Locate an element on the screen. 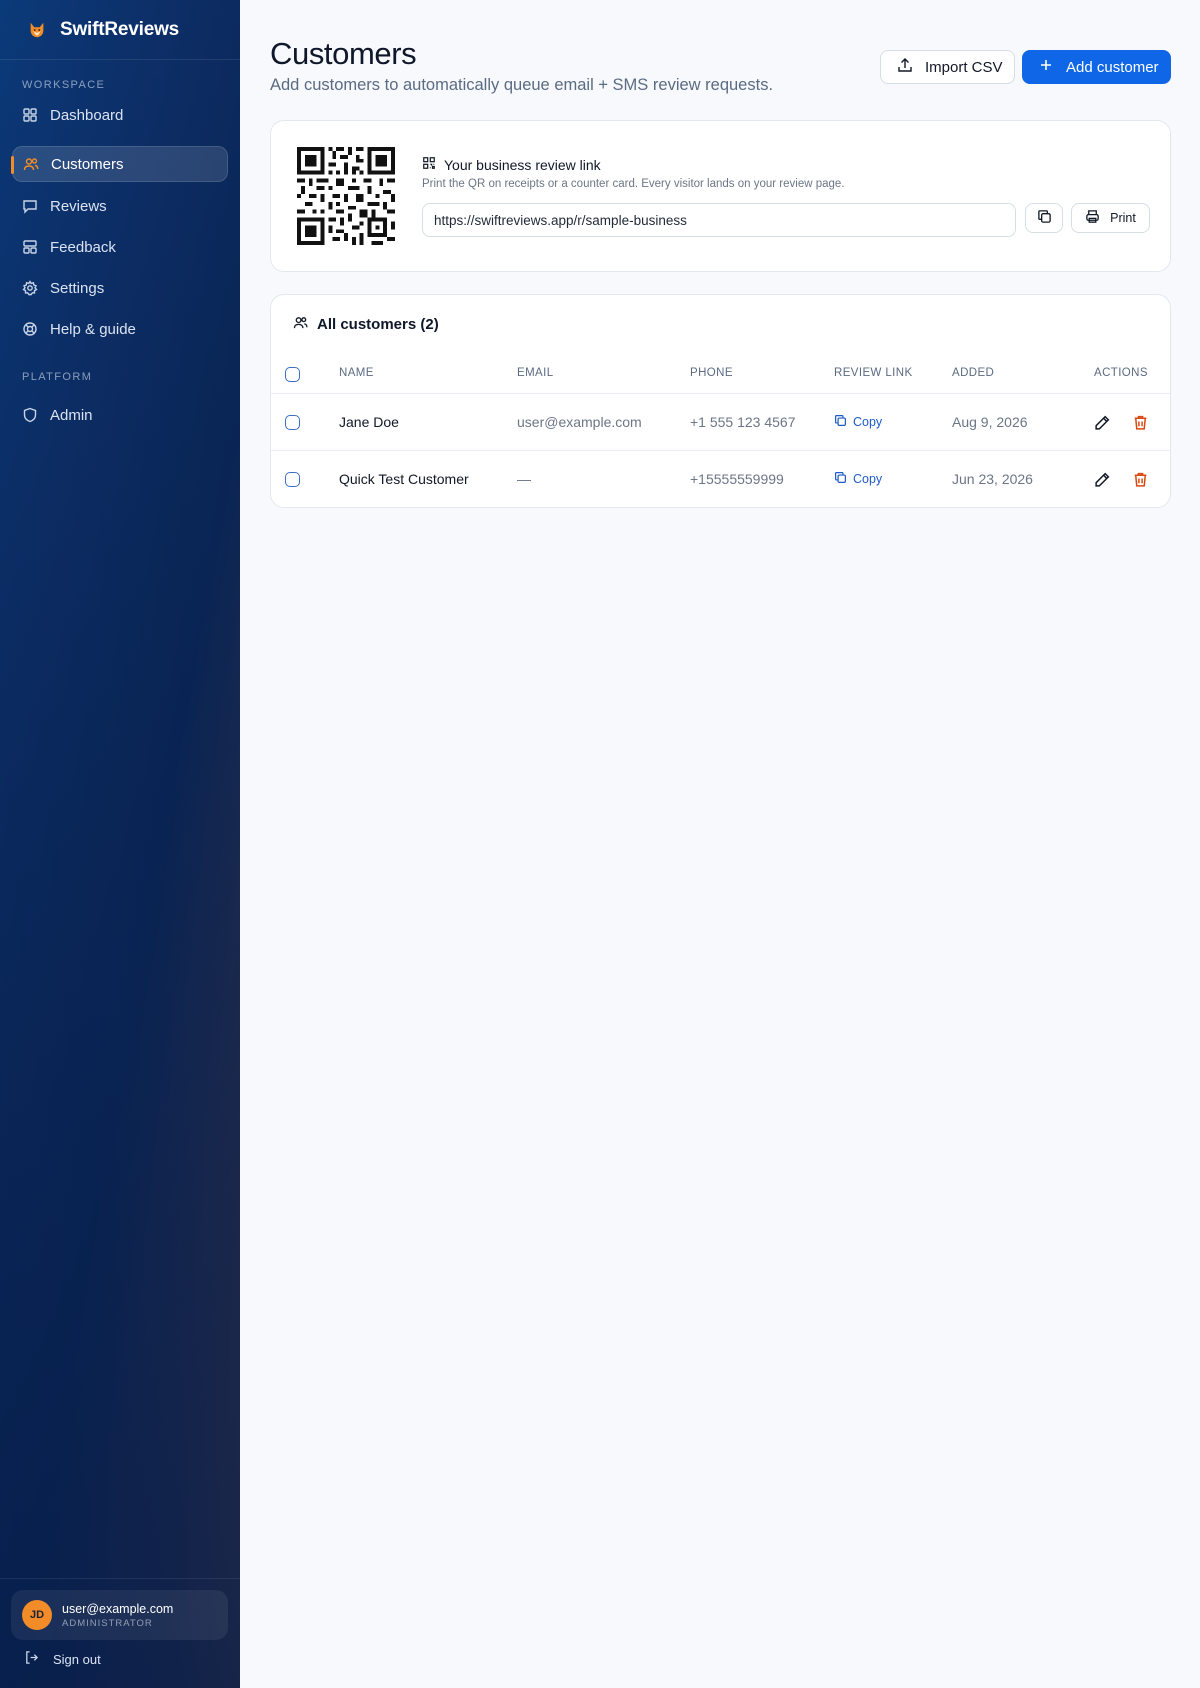 This screenshot has width=1200, height=1688. customer-email: user@example.com is located at coordinates (579, 422).